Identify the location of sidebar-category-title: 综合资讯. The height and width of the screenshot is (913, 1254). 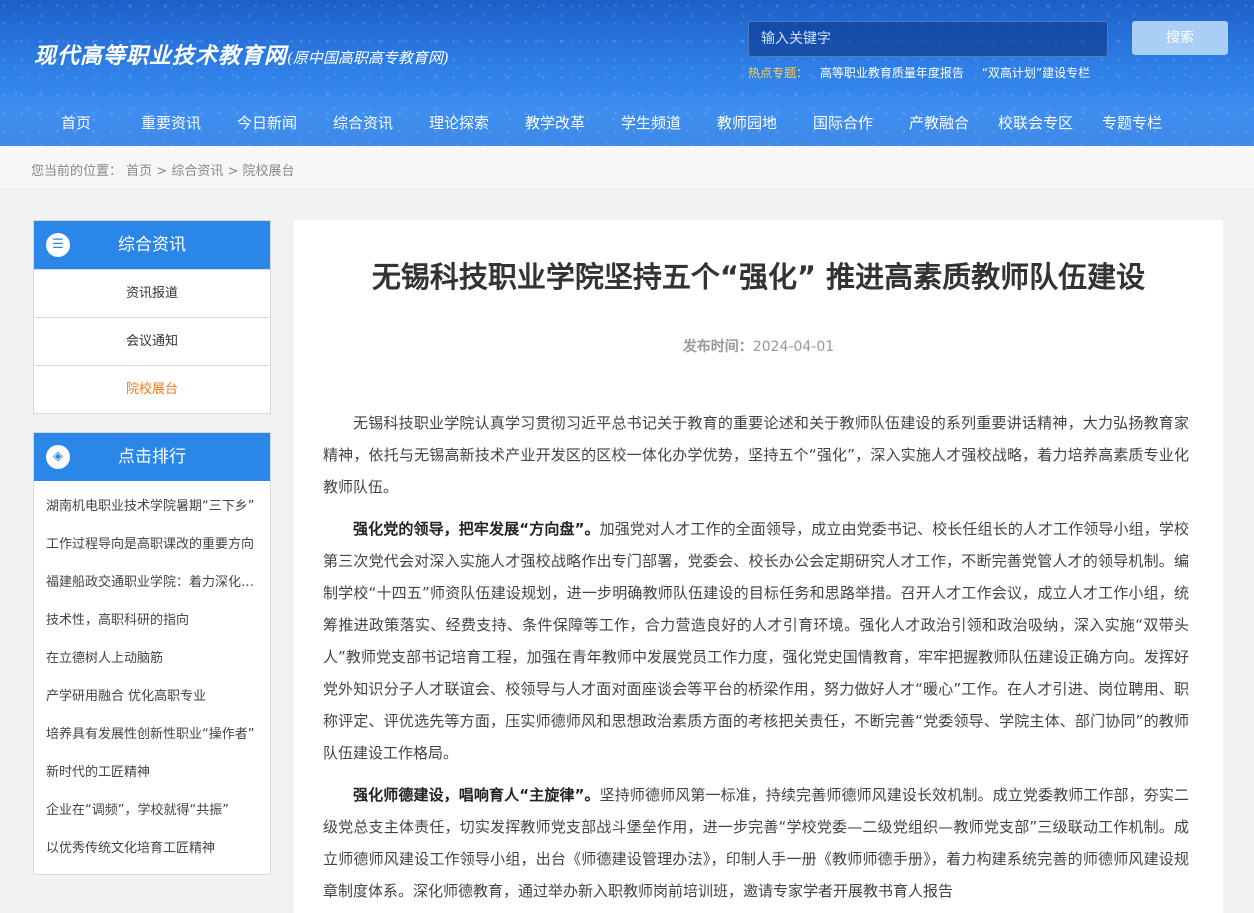
(152, 245).